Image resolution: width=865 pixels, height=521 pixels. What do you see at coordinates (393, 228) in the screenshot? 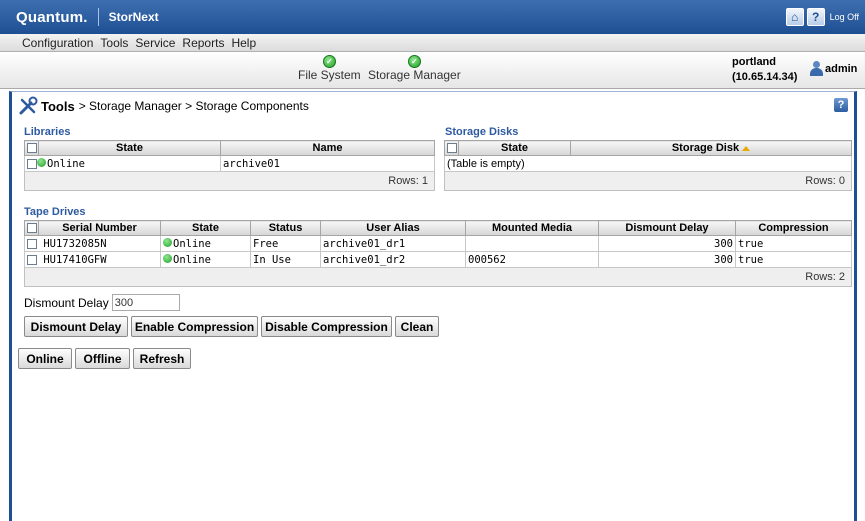
I see `col-user-alias: User Alias` at bounding box center [393, 228].